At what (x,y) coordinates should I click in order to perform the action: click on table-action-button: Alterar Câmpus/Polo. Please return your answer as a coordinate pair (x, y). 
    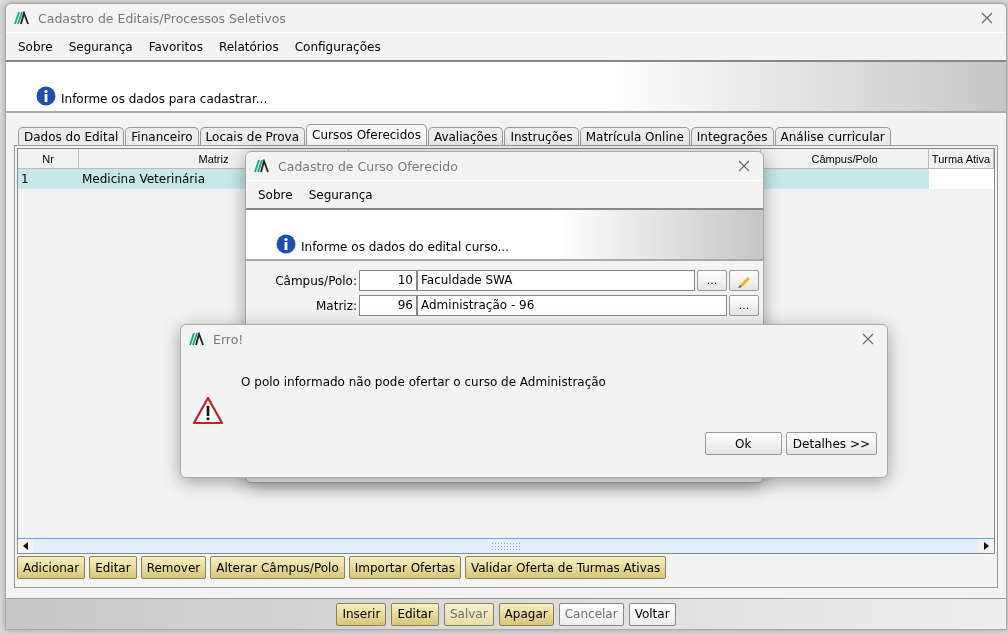
    Looking at the image, I should click on (277, 567).